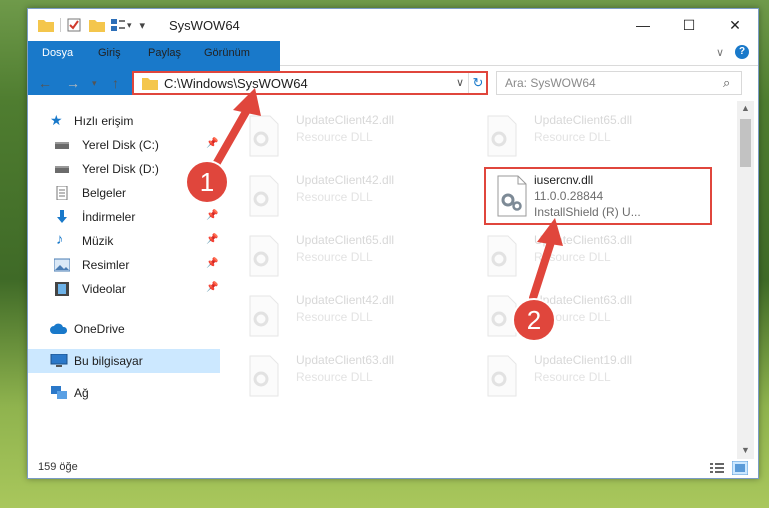 The image size is (769, 508). Describe the element at coordinates (643, 25) in the screenshot. I see `minimize-button: —` at that location.